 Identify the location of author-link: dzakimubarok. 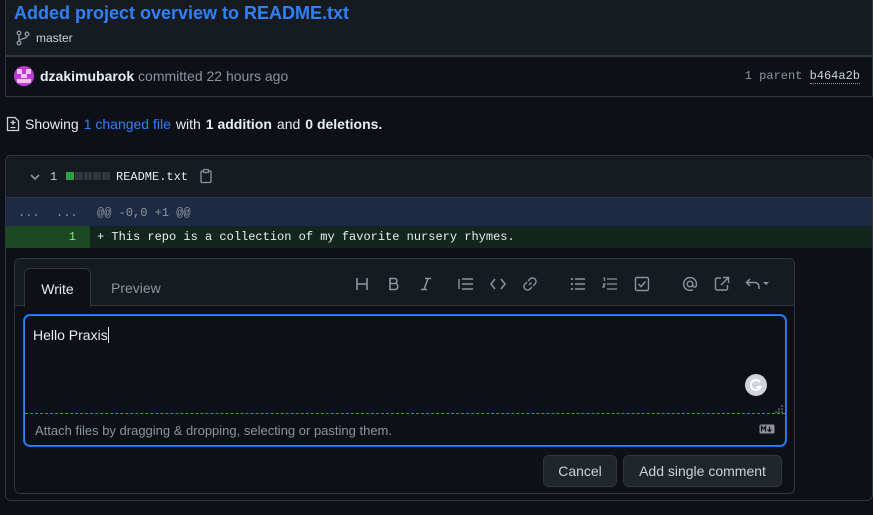
(87, 76).